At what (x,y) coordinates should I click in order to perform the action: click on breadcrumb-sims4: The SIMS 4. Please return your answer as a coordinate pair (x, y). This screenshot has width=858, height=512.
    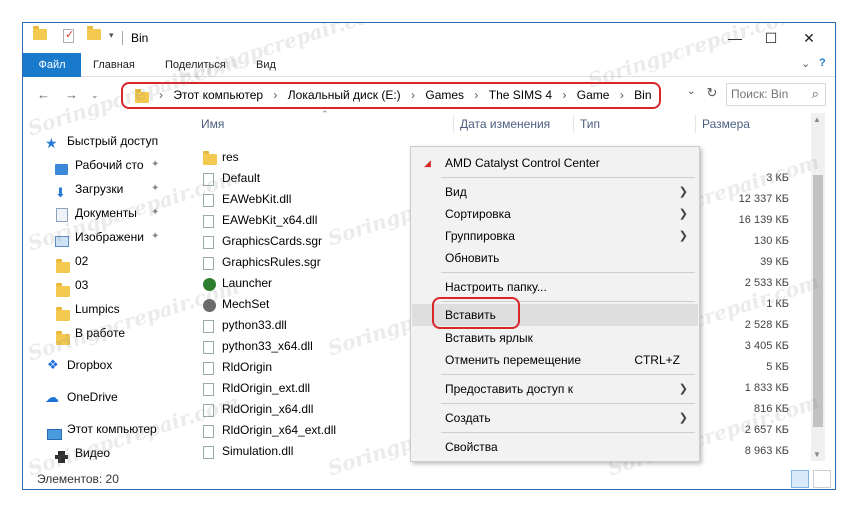
    Looking at the image, I should click on (520, 95).